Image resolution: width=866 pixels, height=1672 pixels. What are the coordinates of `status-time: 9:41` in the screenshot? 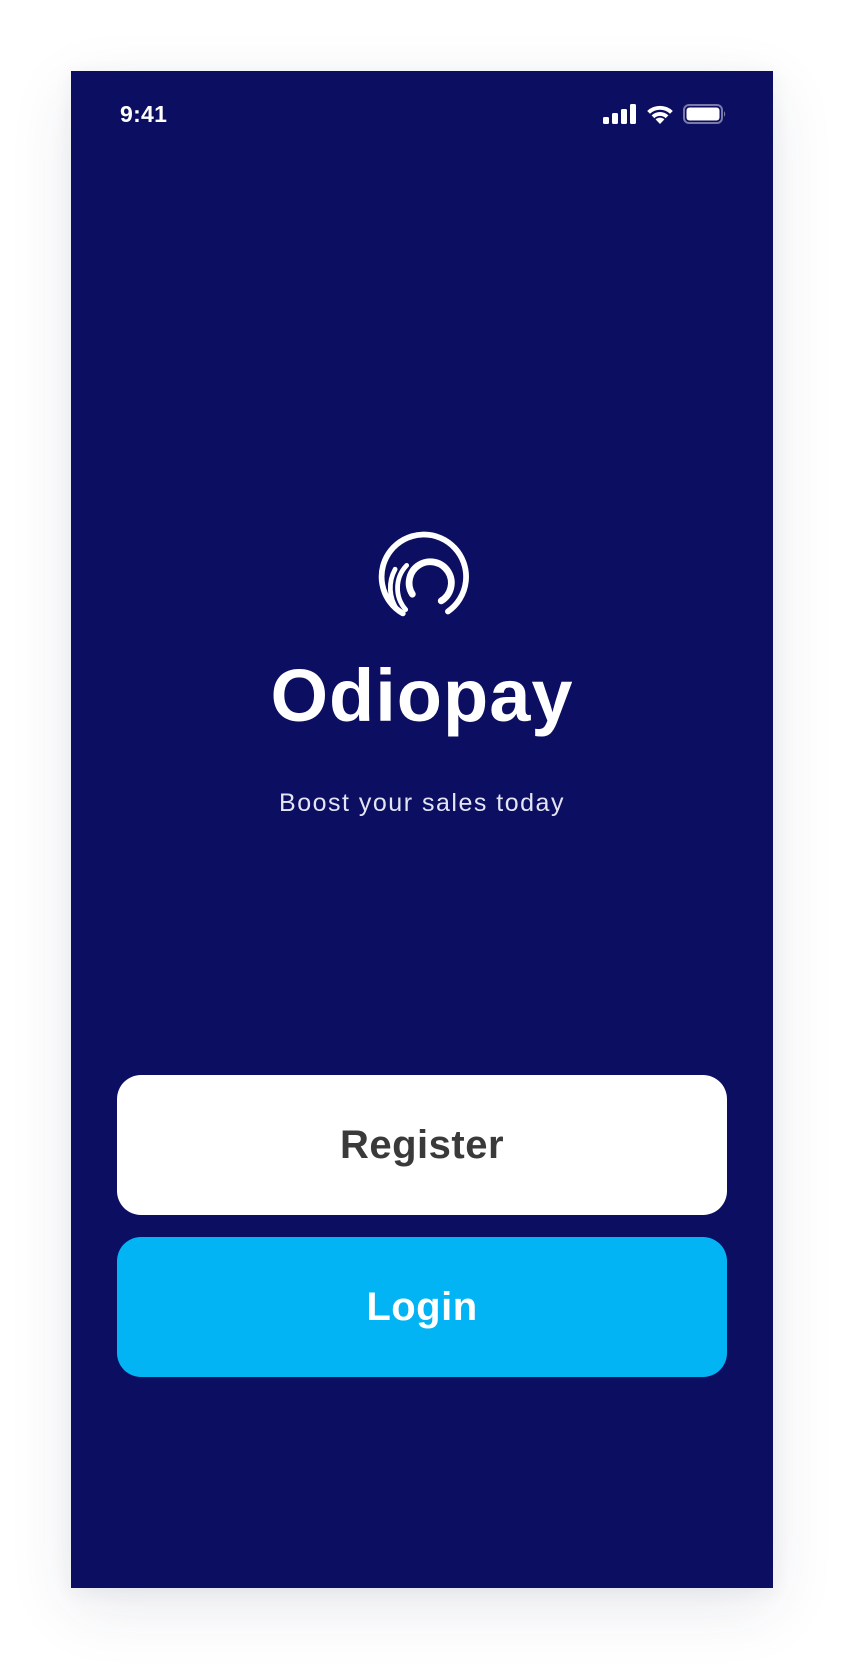 It's located at (144, 114).